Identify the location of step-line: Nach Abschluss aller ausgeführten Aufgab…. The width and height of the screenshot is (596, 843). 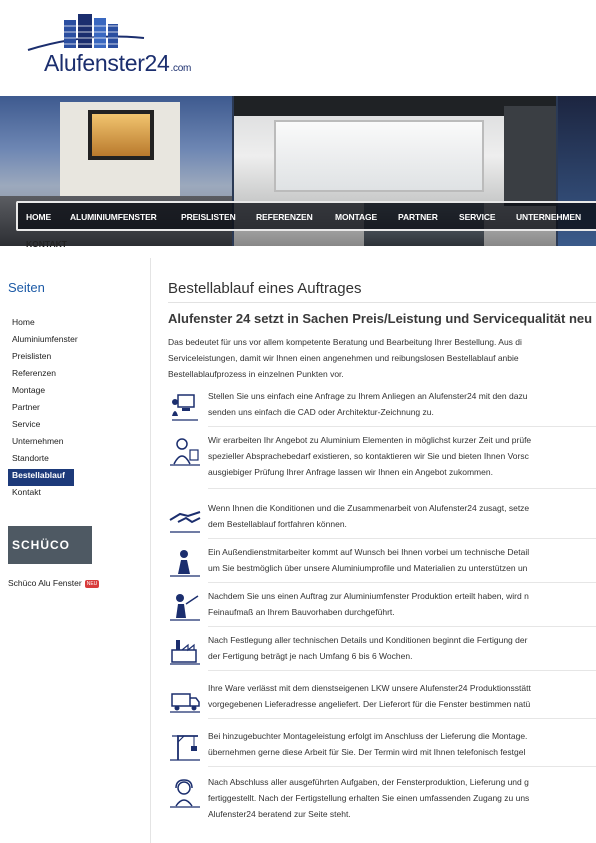
(368, 782).